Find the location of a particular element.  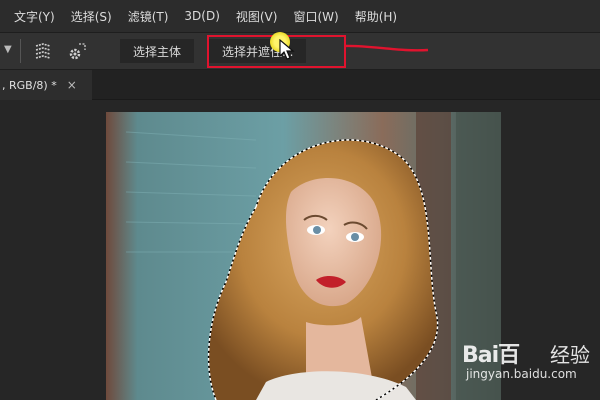

menu-item-view: 视图(V) is located at coordinates (257, 16).